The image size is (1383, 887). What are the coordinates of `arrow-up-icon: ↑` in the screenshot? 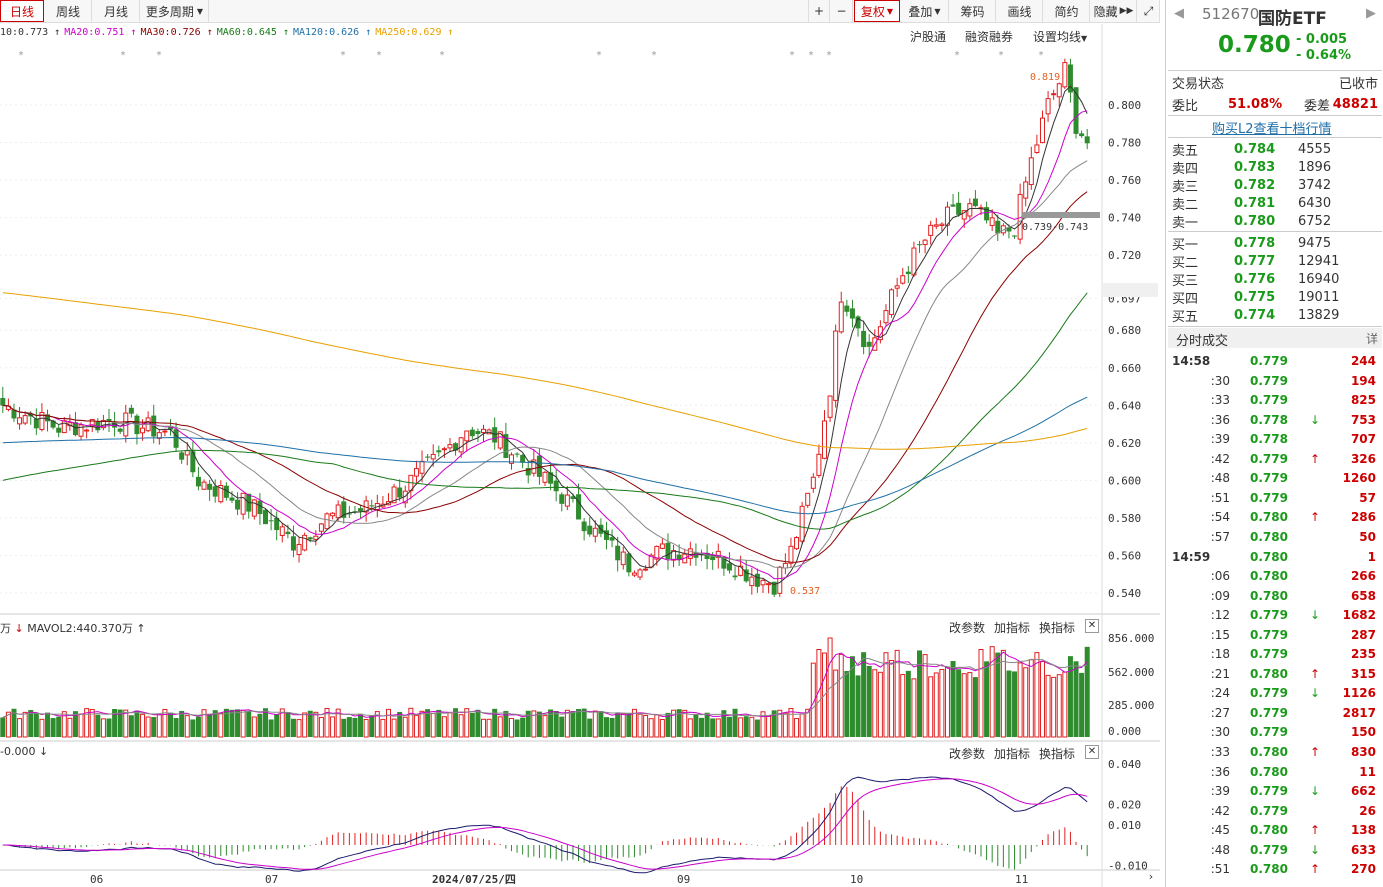 It's located at (1315, 458).